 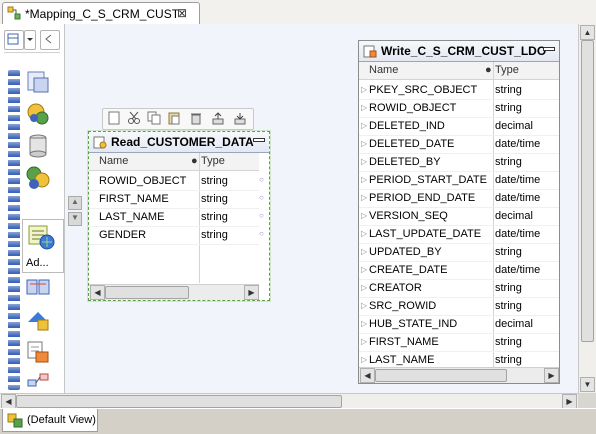 I want to click on port-row: ▷ CREATOR string, so click(x=459, y=288).